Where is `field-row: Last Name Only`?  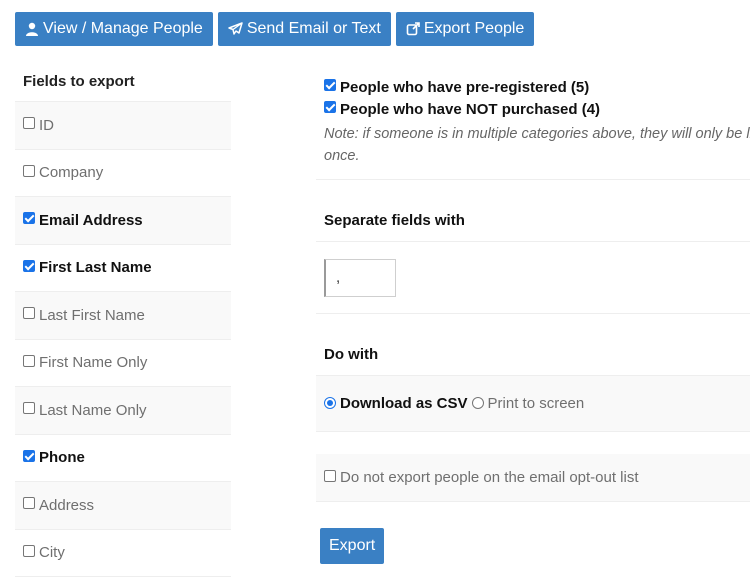 field-row: Last Name Only is located at coordinates (123, 411).